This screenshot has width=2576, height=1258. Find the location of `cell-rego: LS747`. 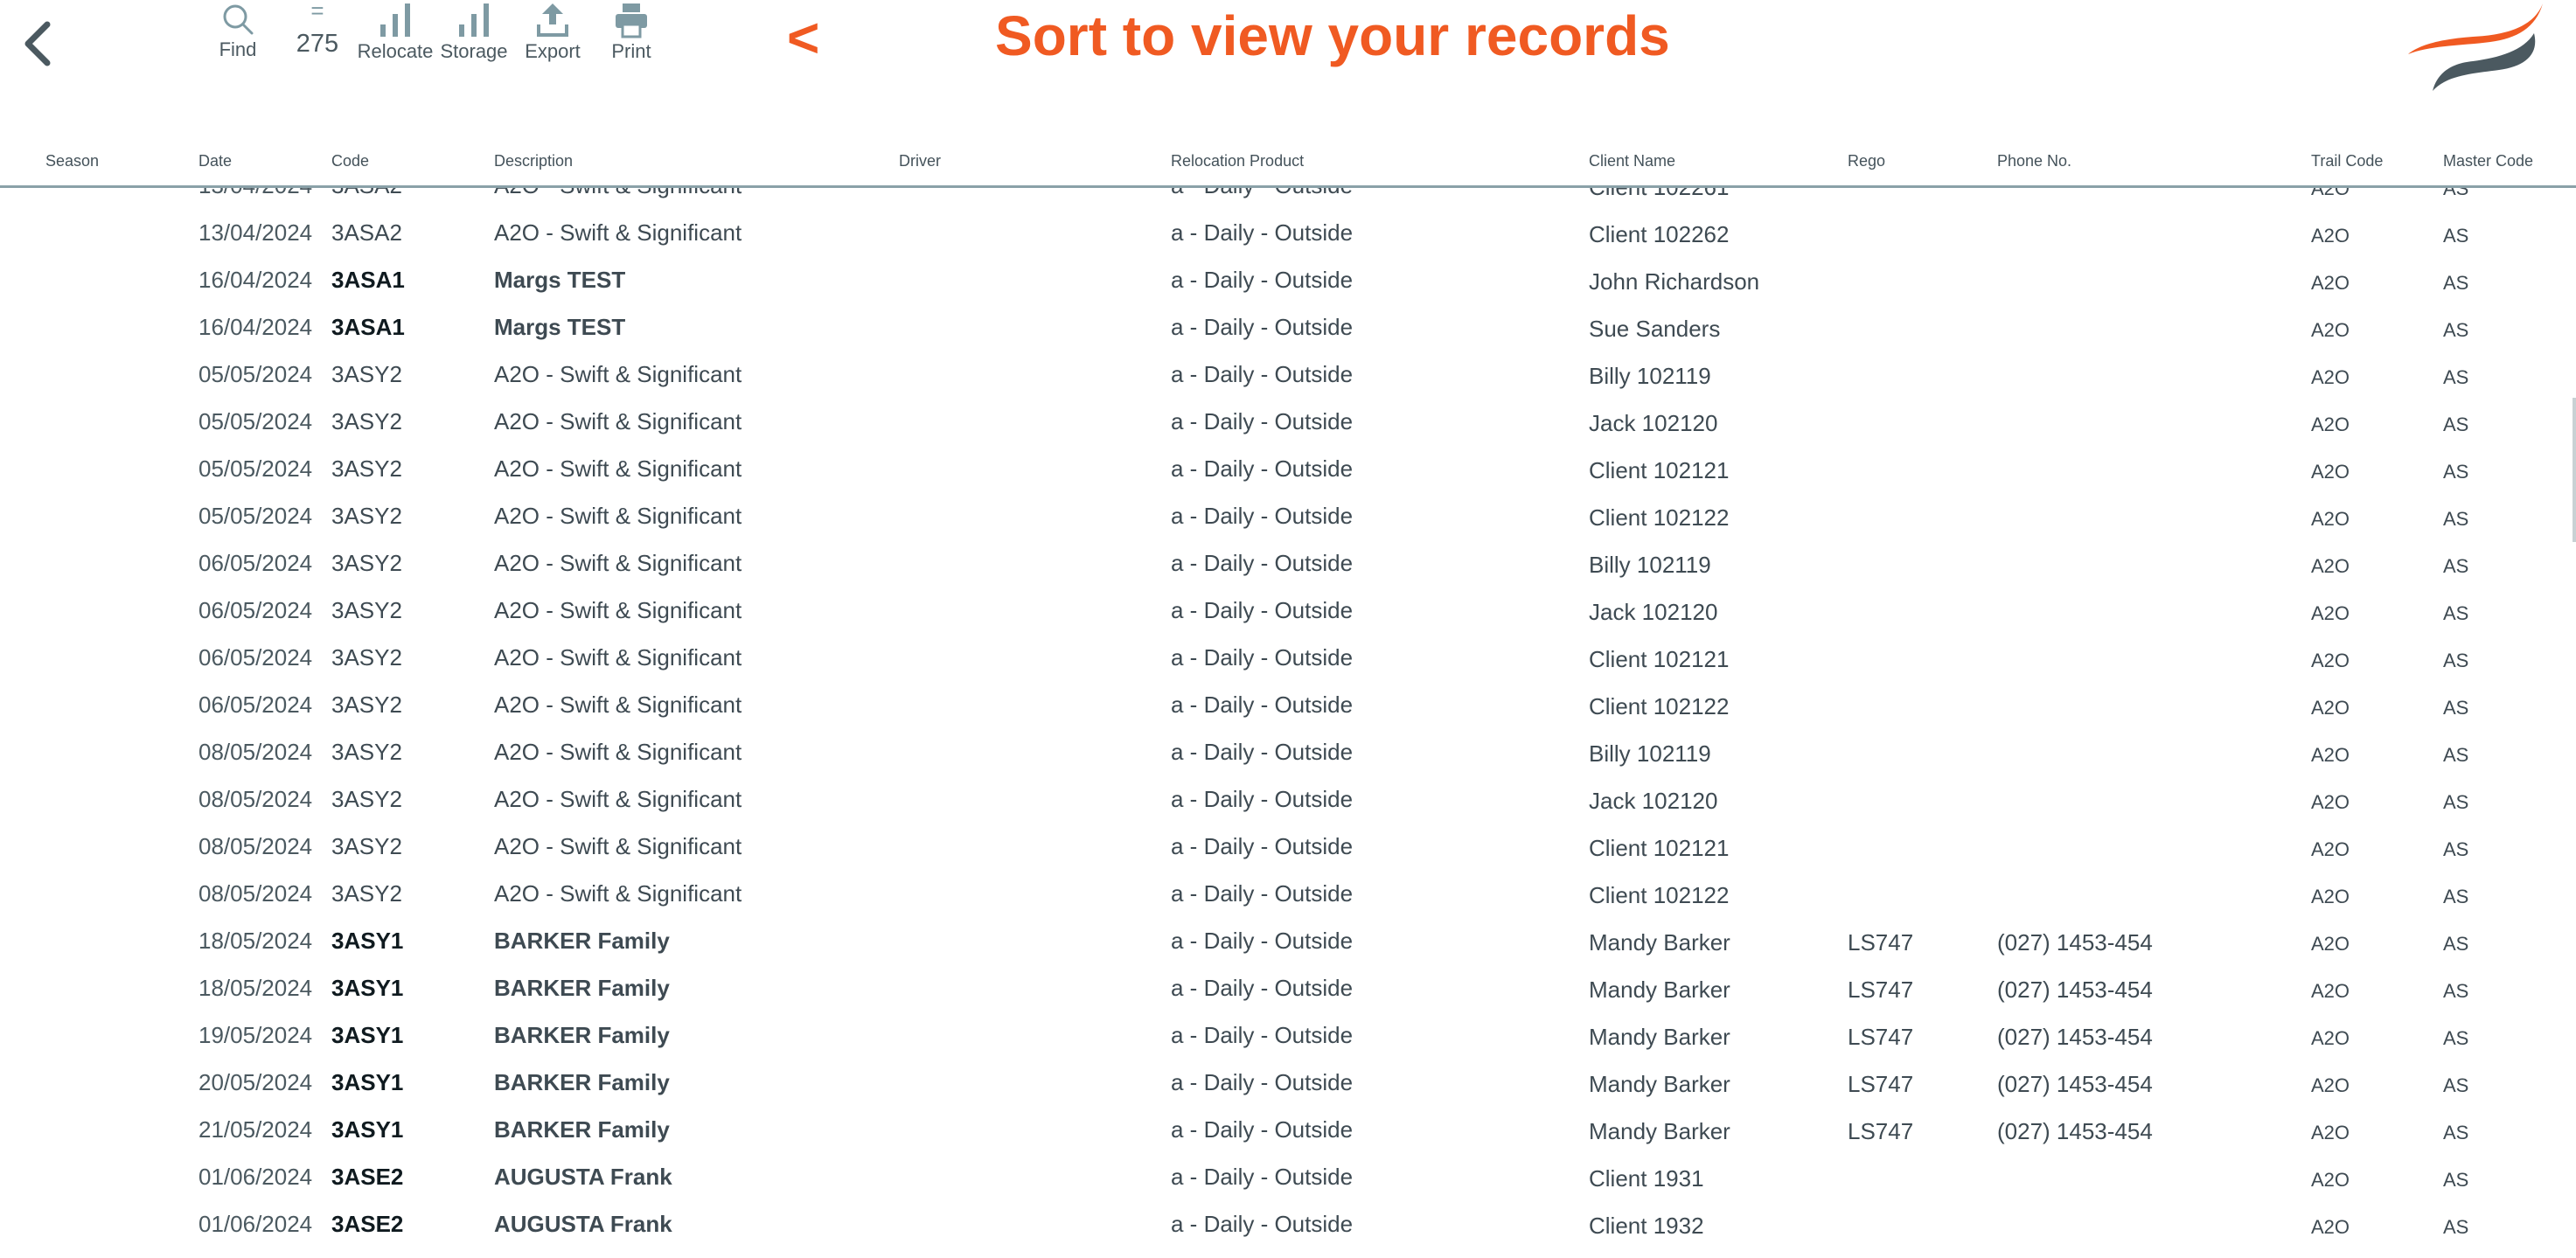

cell-rego: LS747 is located at coordinates (1881, 1037).